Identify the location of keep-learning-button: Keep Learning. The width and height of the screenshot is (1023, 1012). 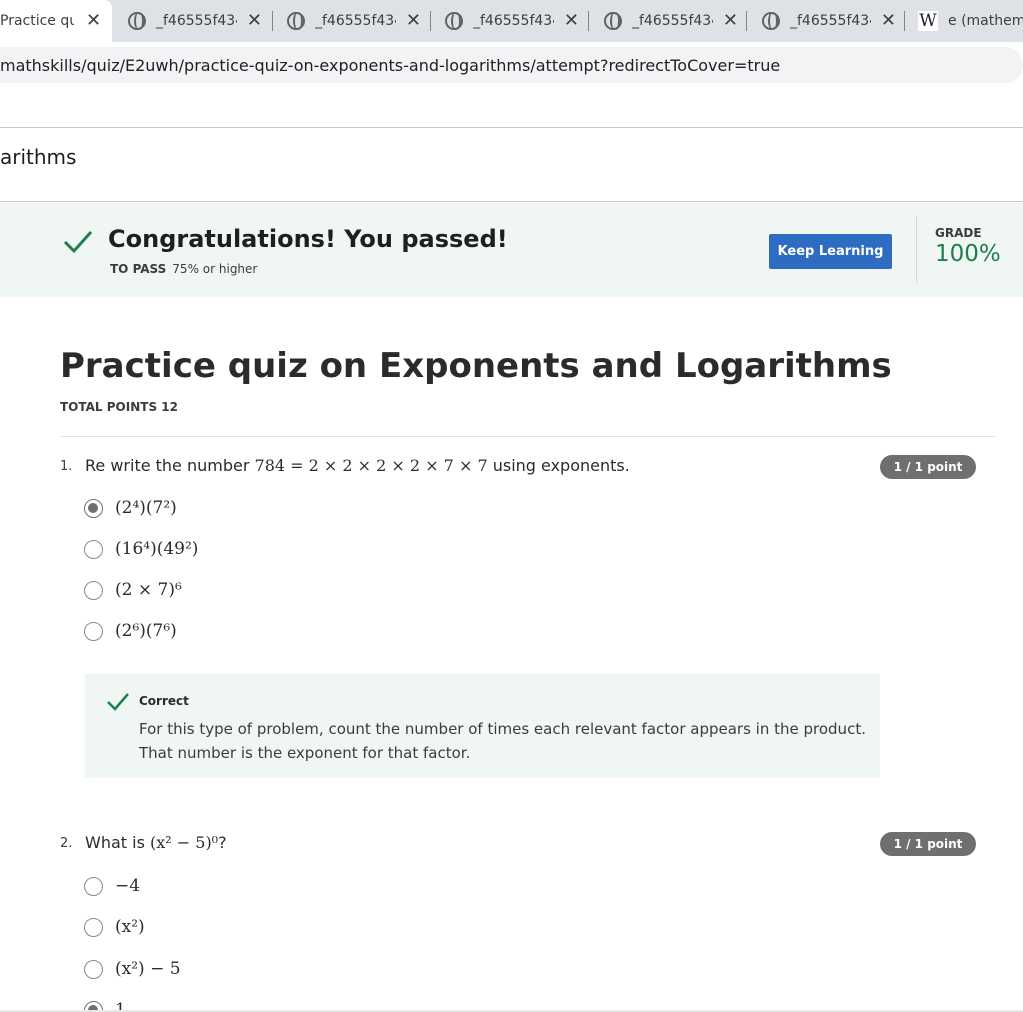
(830, 251).